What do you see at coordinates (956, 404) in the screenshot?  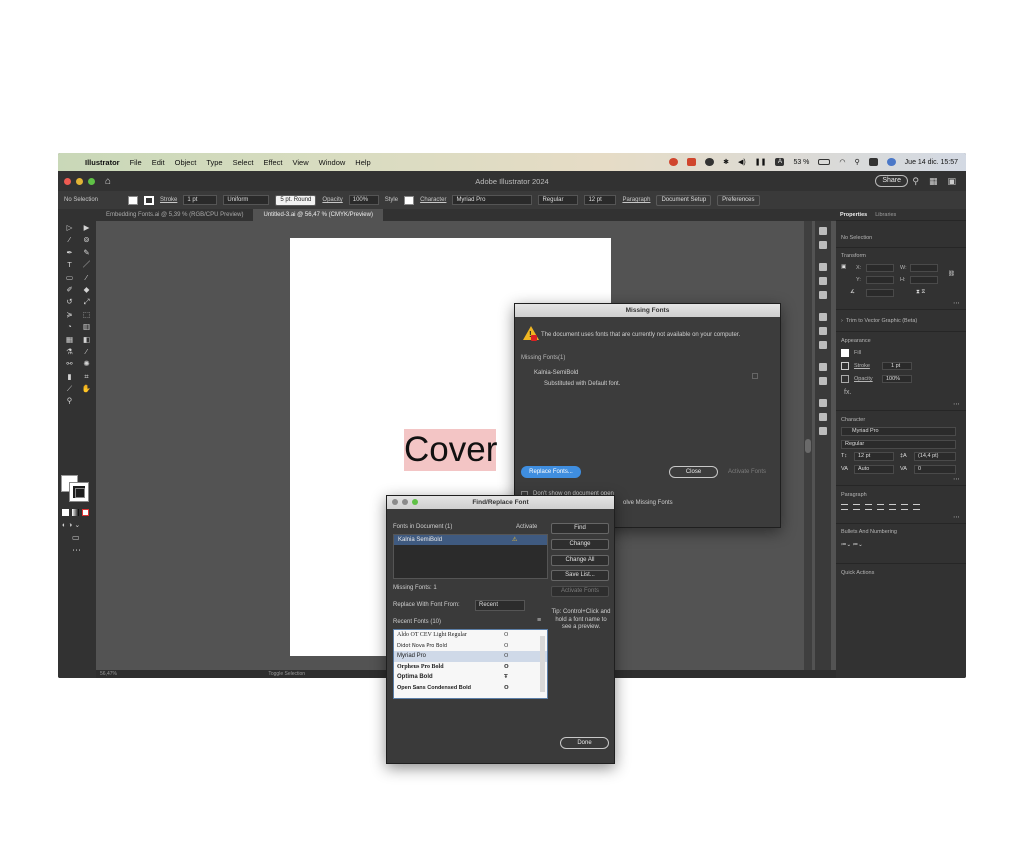 I see `appearance-more-icon: ⋯` at bounding box center [956, 404].